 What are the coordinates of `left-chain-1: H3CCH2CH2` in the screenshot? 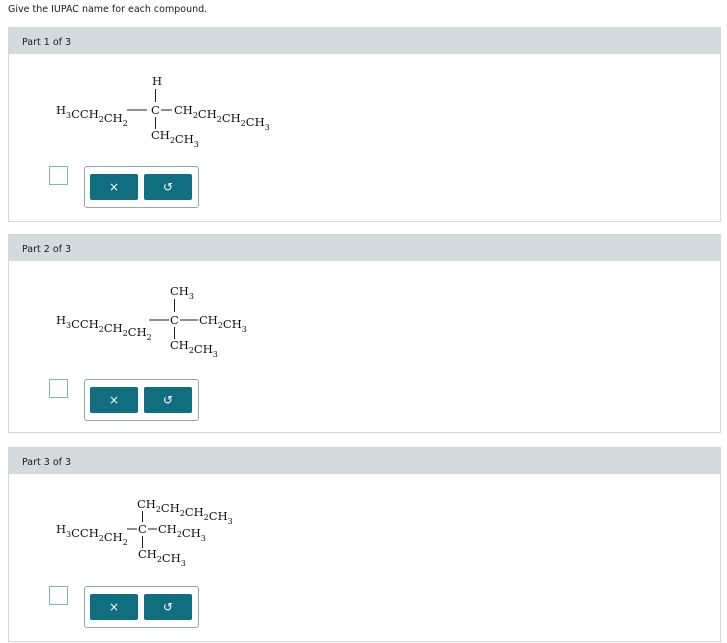 It's located at (92, 115).